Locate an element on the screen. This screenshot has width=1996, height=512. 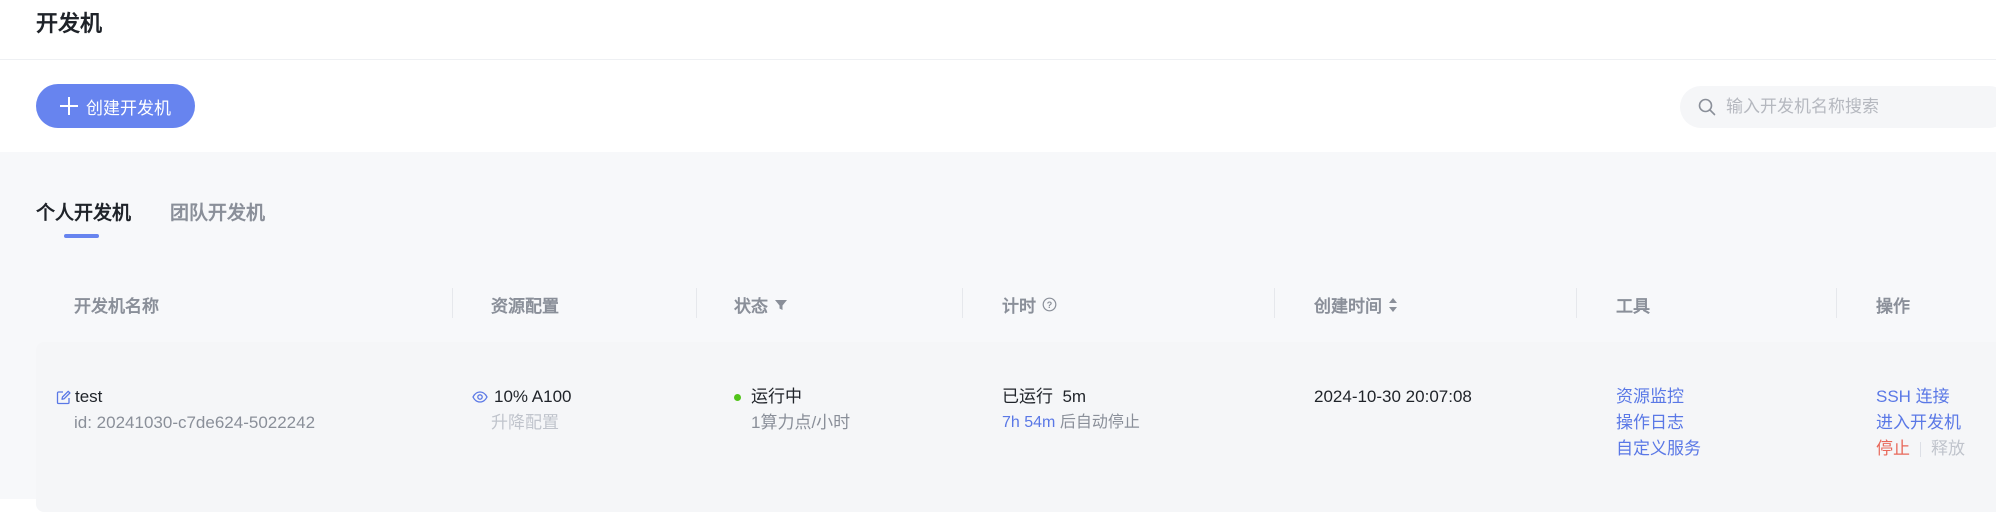
column-header-resource-label: 资源配置 is located at coordinates (525, 306).